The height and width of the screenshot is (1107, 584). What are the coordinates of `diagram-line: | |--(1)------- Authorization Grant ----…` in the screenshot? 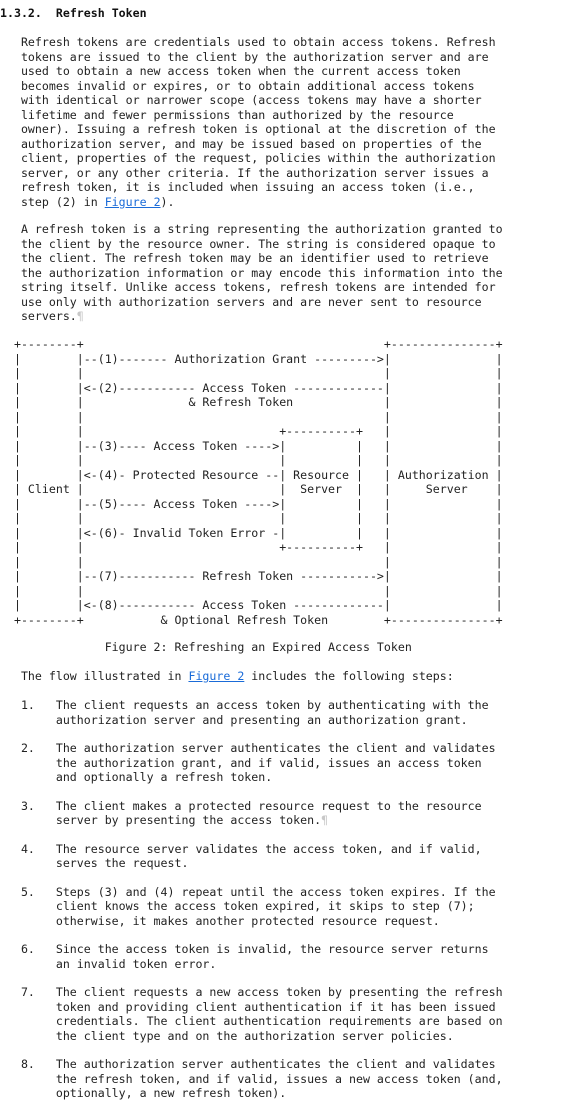 It's located at (251, 358).